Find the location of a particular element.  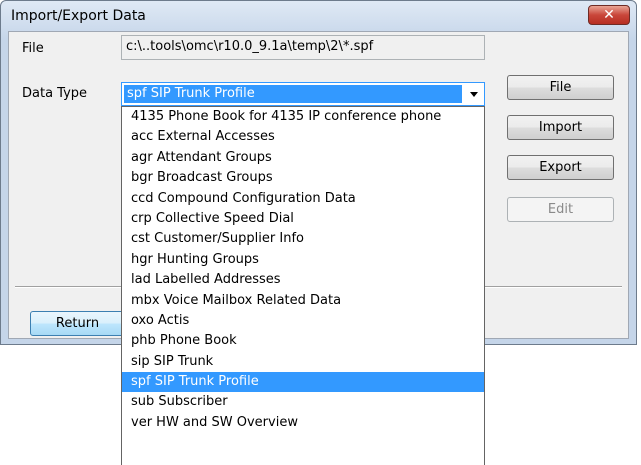

dropdown-option: sip SIP Trunk is located at coordinates (303, 362).